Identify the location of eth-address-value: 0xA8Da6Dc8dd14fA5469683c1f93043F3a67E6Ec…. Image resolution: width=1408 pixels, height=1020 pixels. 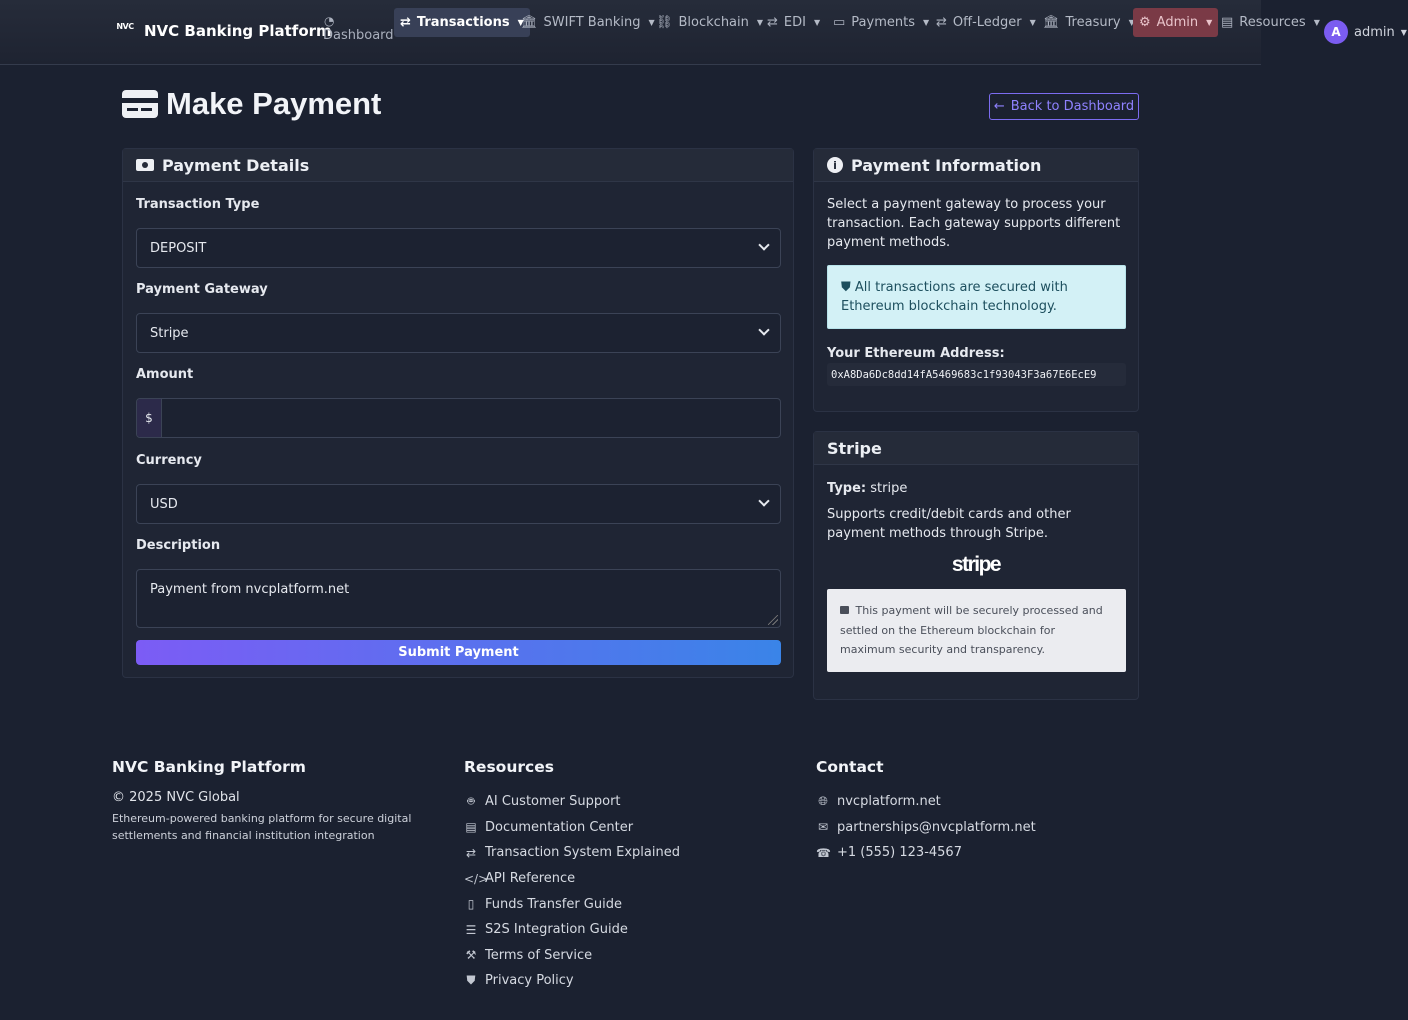
(976, 374).